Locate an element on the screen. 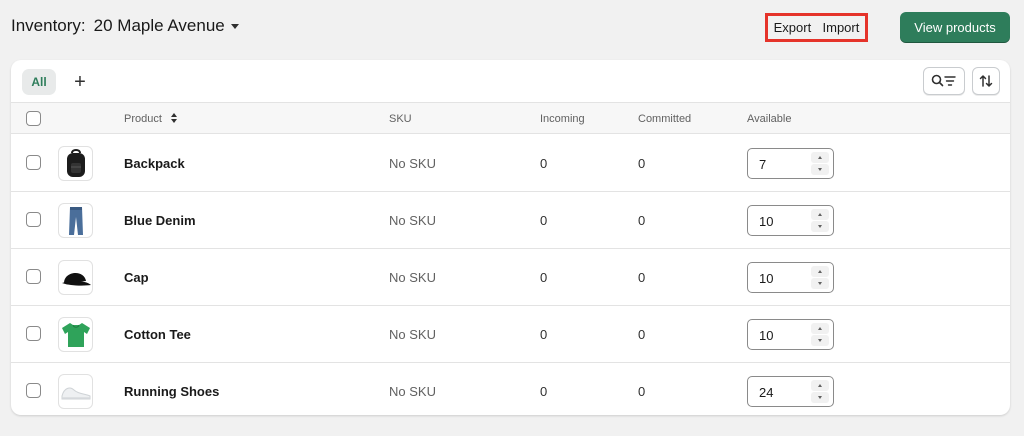 The image size is (1024, 436). table-row: Cap No SKU 0 0 10 is located at coordinates (510, 277).